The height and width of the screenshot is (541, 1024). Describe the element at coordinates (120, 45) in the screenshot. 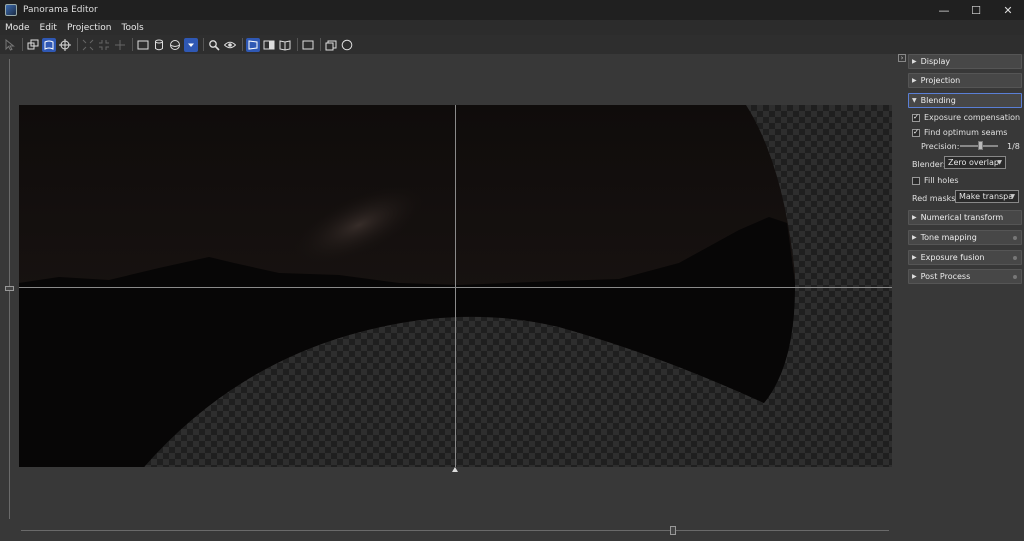

I see `crosshair-icon` at that location.